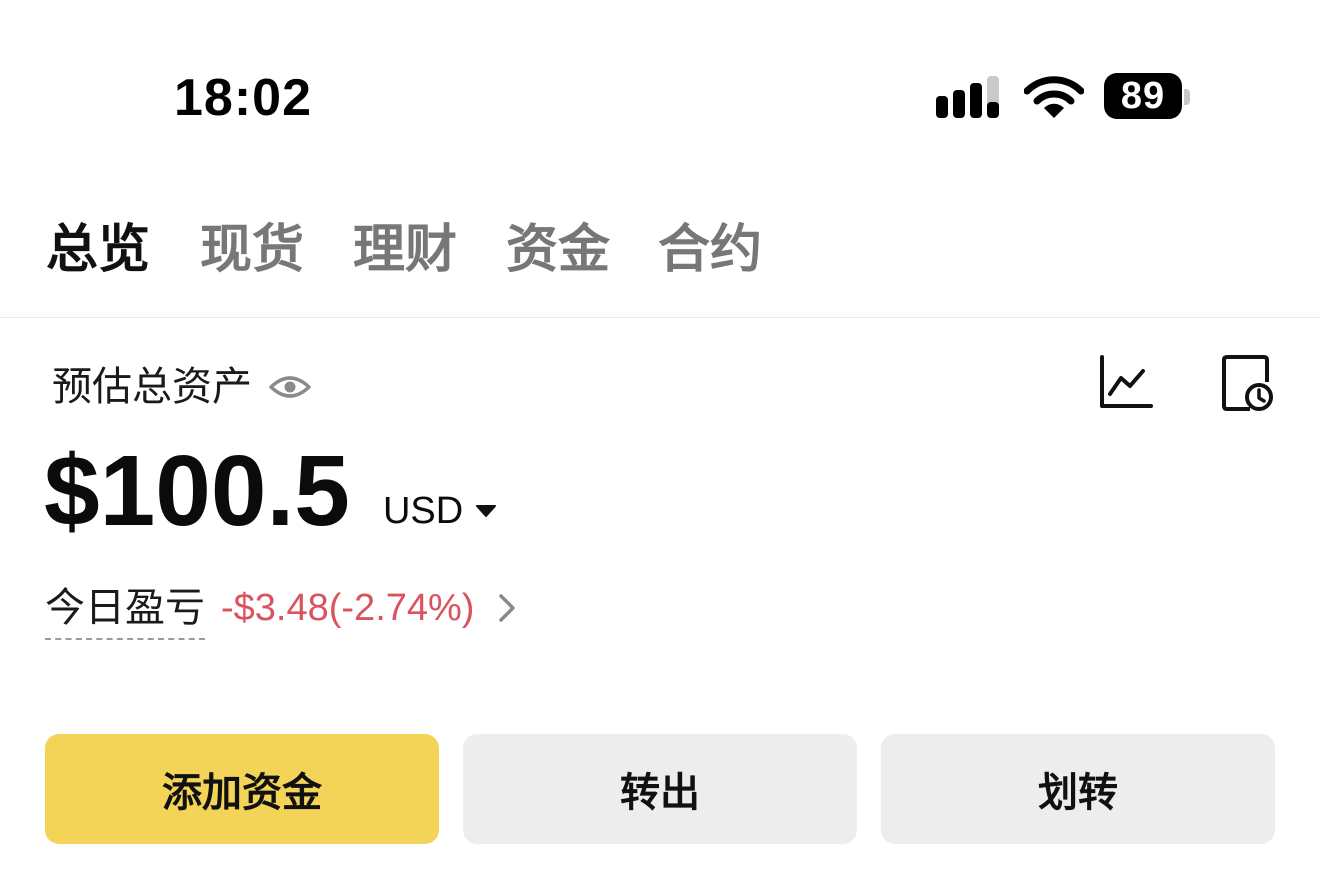 Image resolution: width=1320 pixels, height=882 pixels. I want to click on currency-label: USD, so click(423, 511).